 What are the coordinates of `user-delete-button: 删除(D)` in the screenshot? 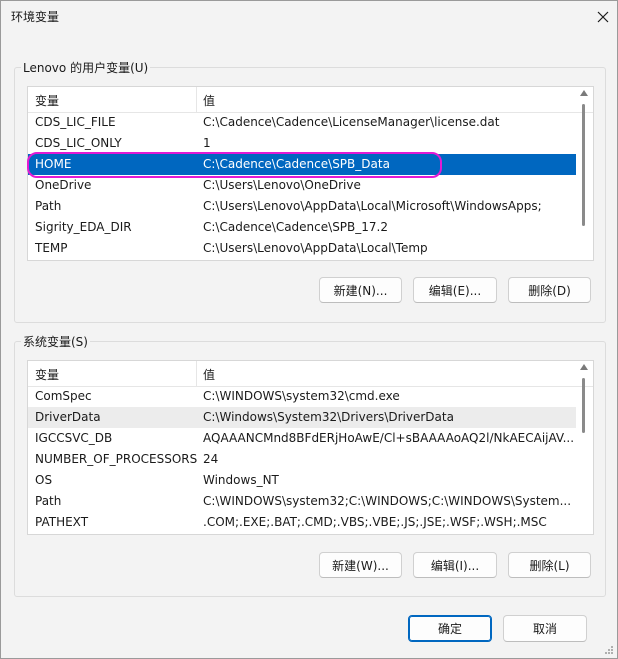 It's located at (549, 290).